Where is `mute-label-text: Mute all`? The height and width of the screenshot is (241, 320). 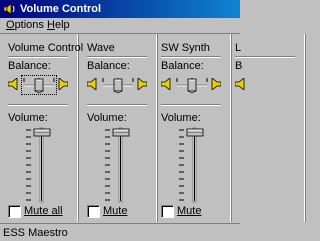
mute-label-text: Mute all is located at coordinates (43, 211).